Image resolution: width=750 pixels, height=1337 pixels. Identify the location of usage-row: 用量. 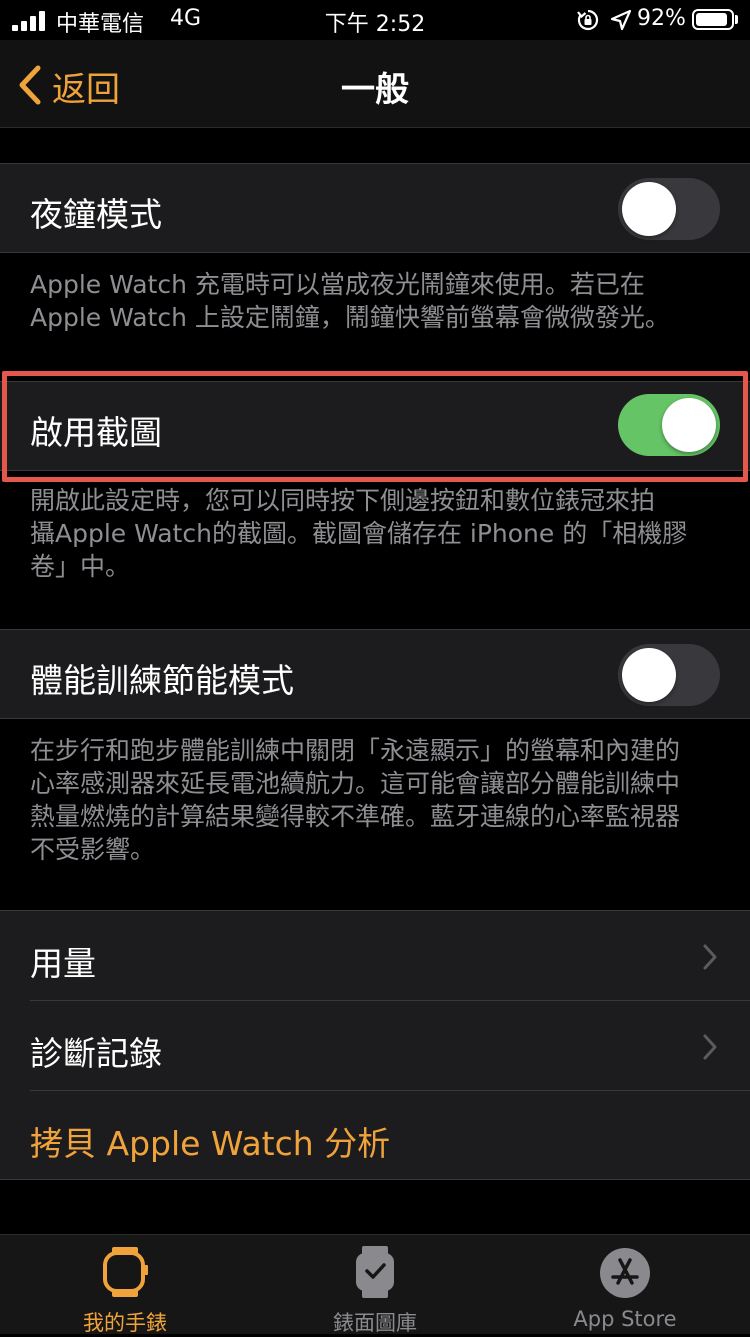
(375, 956).